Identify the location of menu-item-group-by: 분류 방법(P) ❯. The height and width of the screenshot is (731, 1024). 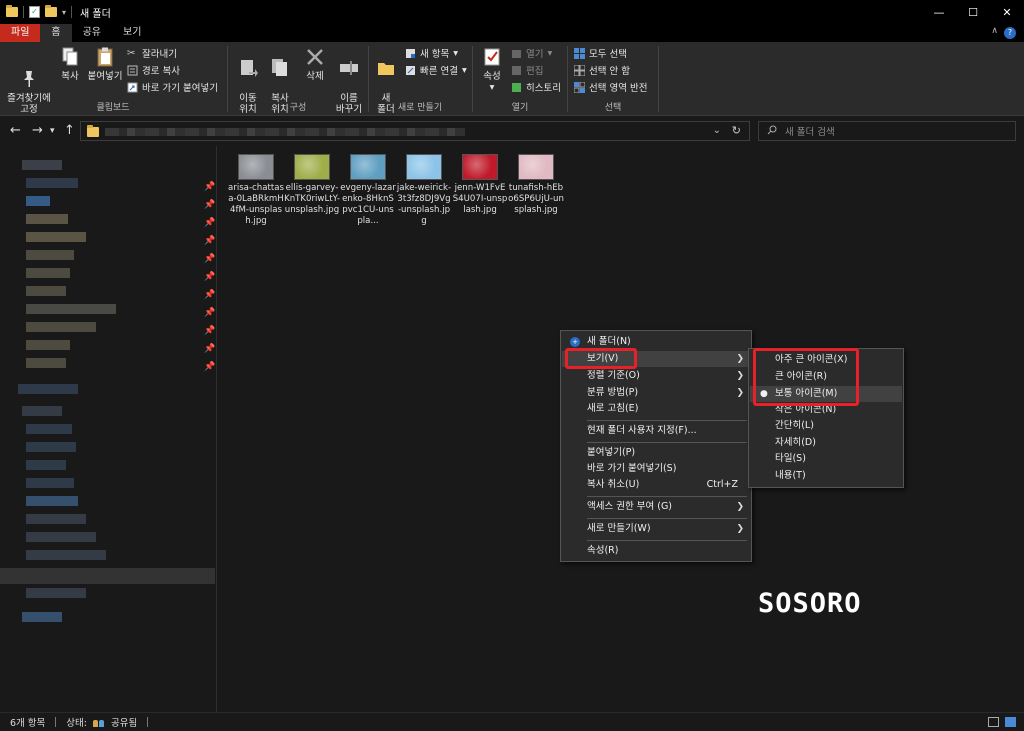
(656, 393).